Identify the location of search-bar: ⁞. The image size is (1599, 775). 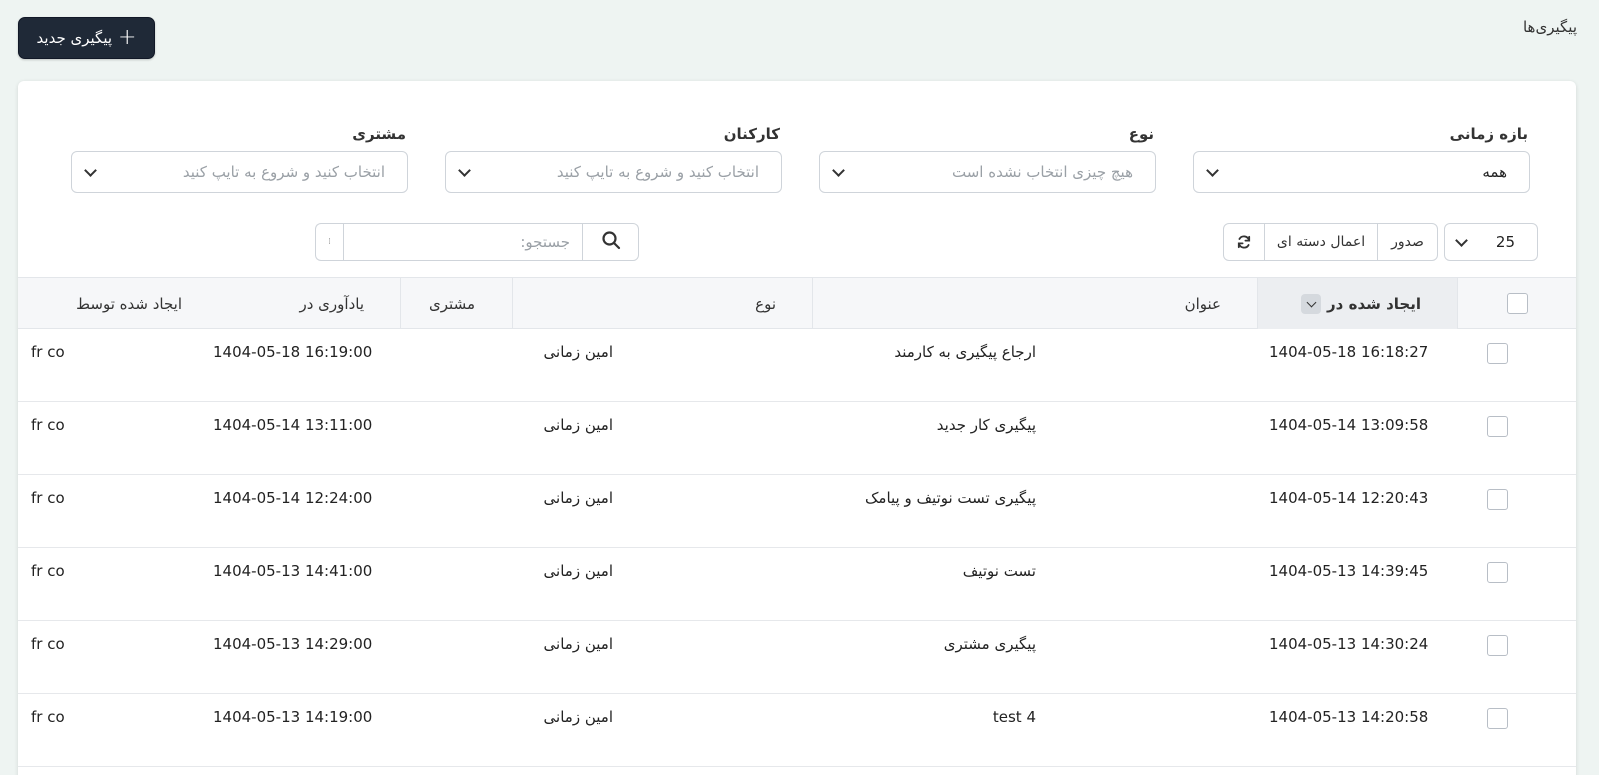
(477, 242).